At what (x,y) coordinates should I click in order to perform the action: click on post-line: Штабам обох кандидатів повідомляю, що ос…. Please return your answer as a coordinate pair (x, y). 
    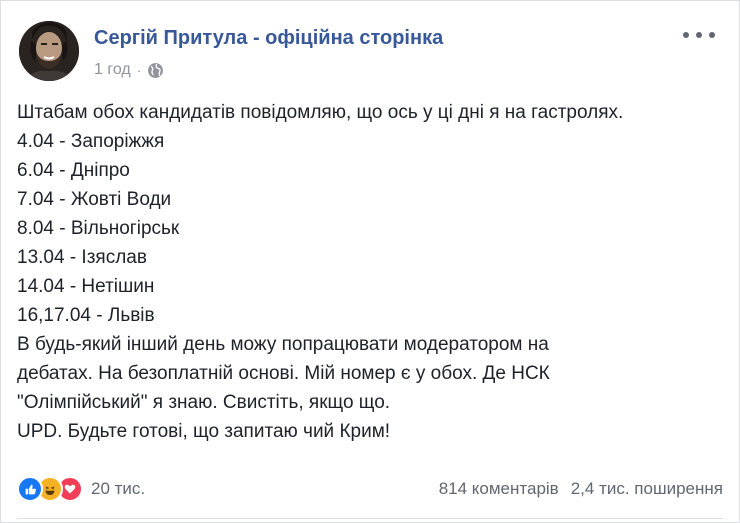
    Looking at the image, I should click on (320, 112).